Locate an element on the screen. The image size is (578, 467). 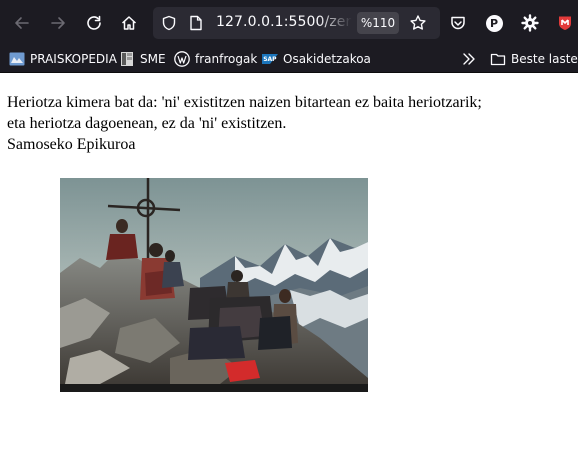
shield-extension-button is located at coordinates (564, 23).